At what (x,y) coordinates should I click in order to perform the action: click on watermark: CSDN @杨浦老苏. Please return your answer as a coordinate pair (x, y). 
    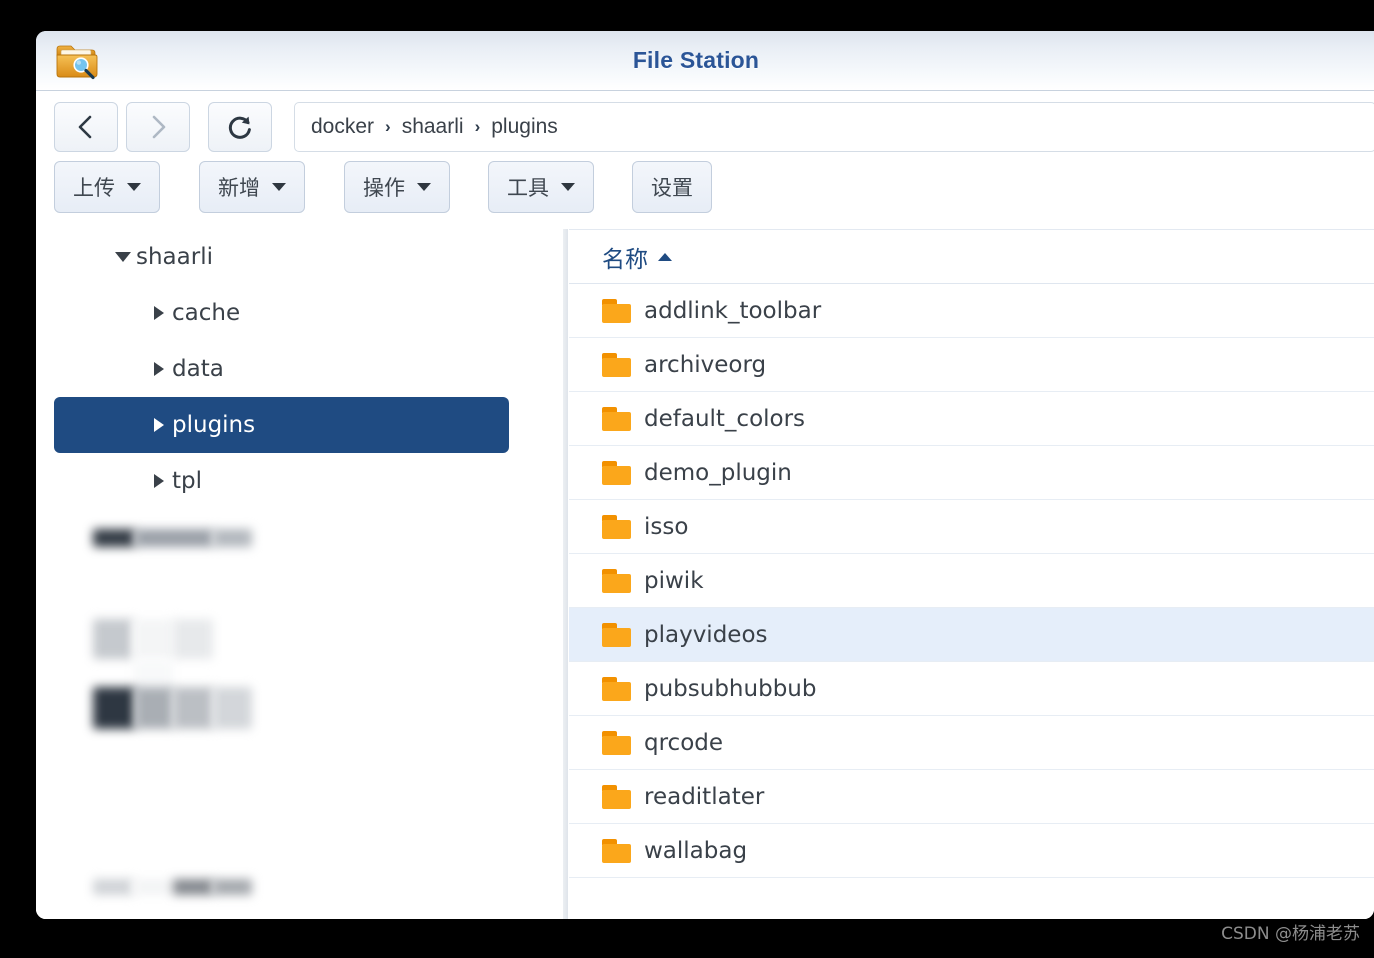
    Looking at the image, I should click on (1290, 934).